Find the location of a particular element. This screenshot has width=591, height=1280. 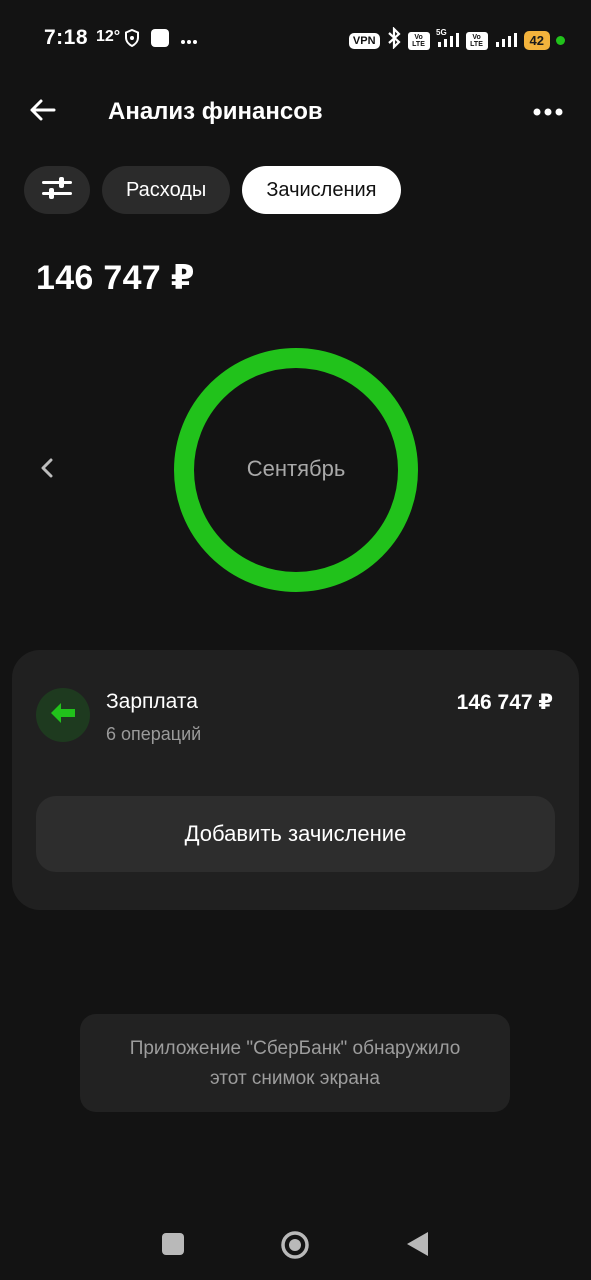

home-icon is located at coordinates (295, 1245).